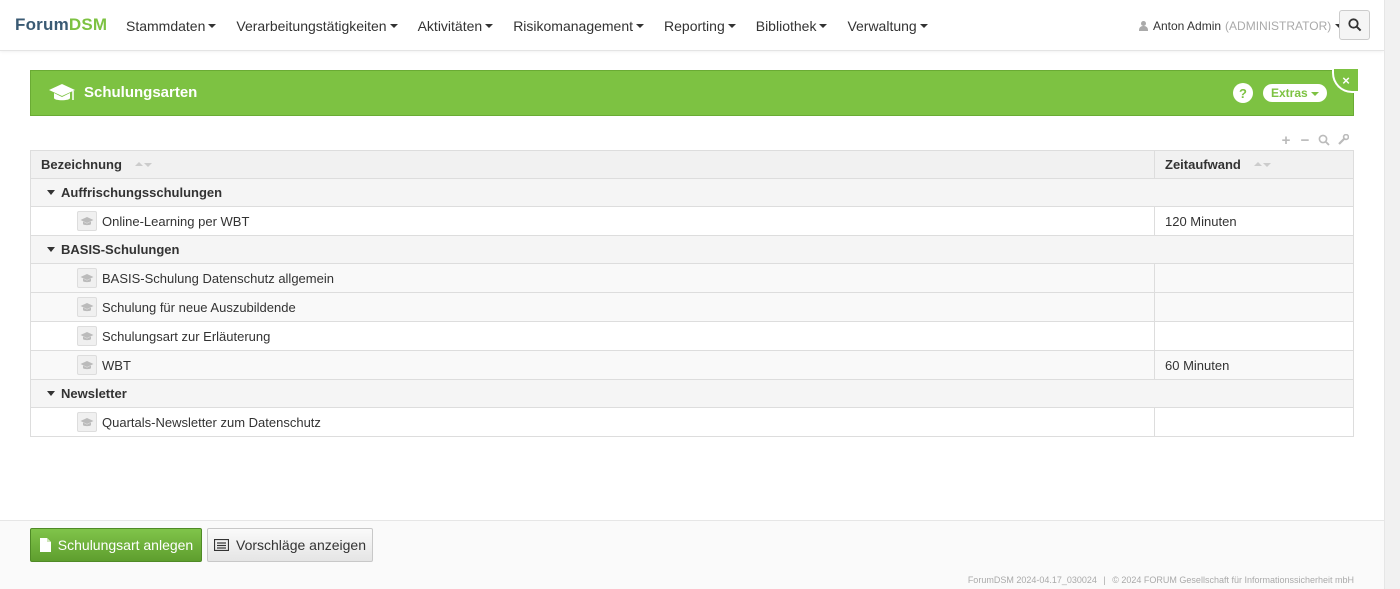 This screenshot has width=1400, height=589. Describe the element at coordinates (692, 278) in the screenshot. I see `table-row: BASIS-Schulung Datenschutz allgemein` at that location.